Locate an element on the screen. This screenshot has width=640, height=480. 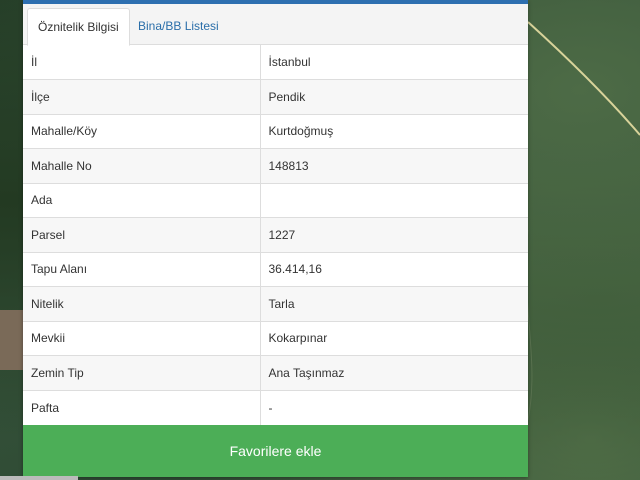
table-row: Mahalle No 148813 is located at coordinates (275, 165).